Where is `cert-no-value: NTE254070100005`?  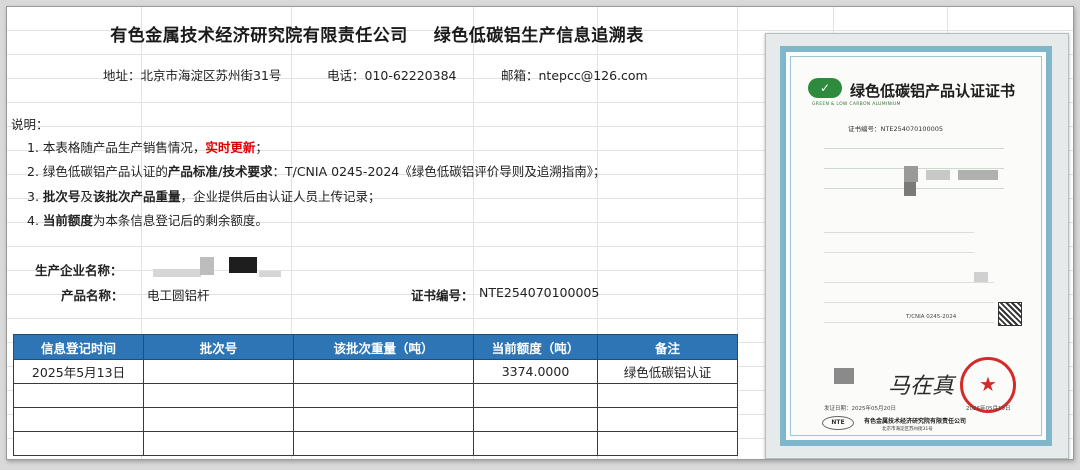 cert-no-value: NTE254070100005 is located at coordinates (539, 292).